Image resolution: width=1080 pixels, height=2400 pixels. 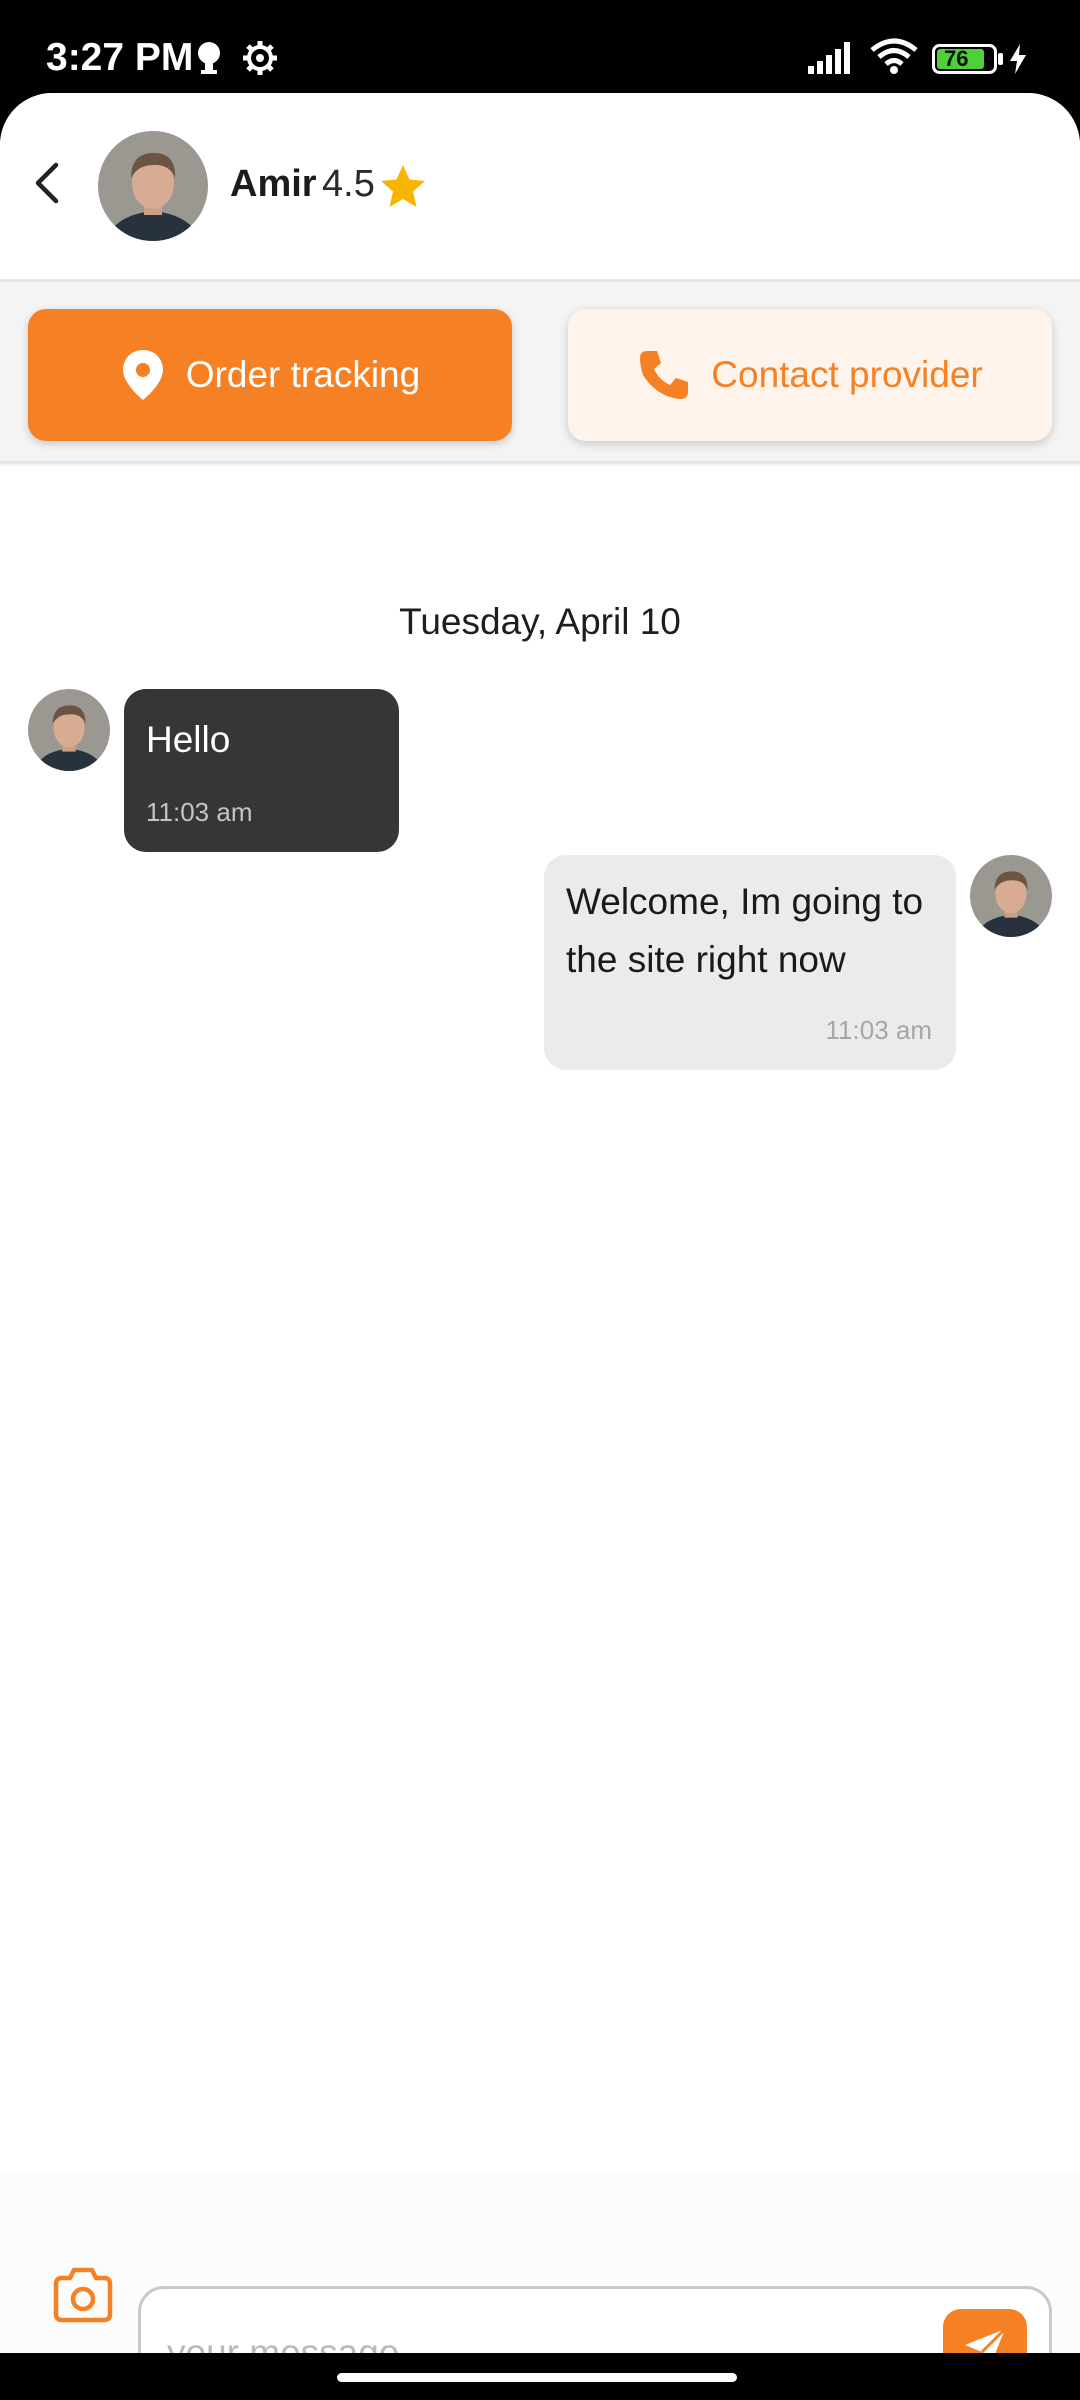 I want to click on message-input, so click(x=547, y=2334).